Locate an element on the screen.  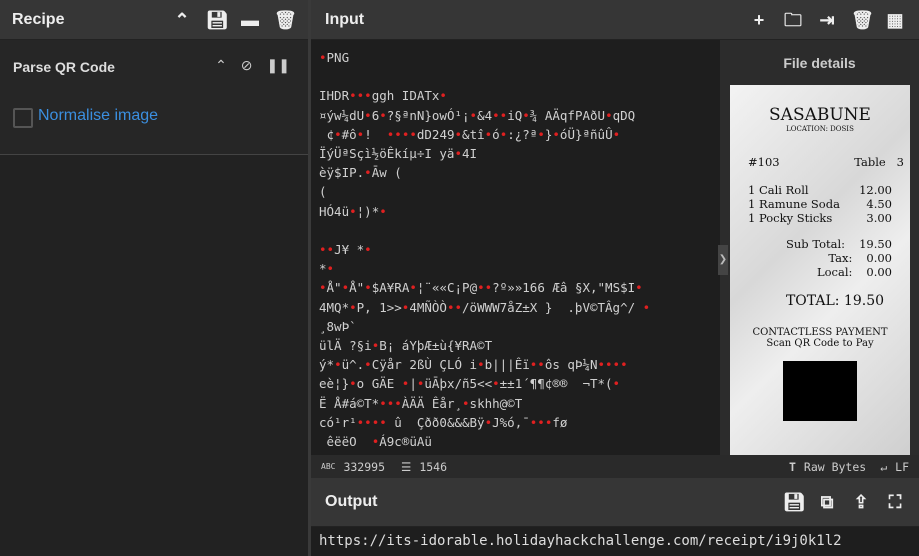
operation-parse-qr-code: Parse QR Code ⌃ ⊘ ❚❚ Normalise image is located at coordinates (154, 97).